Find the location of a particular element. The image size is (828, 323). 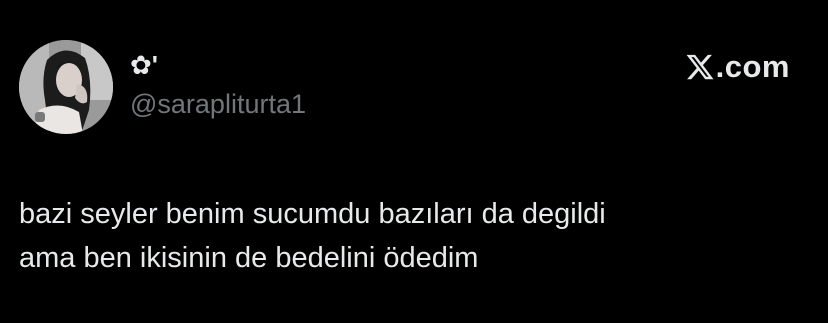

brand-logo: .com is located at coordinates (737, 67).